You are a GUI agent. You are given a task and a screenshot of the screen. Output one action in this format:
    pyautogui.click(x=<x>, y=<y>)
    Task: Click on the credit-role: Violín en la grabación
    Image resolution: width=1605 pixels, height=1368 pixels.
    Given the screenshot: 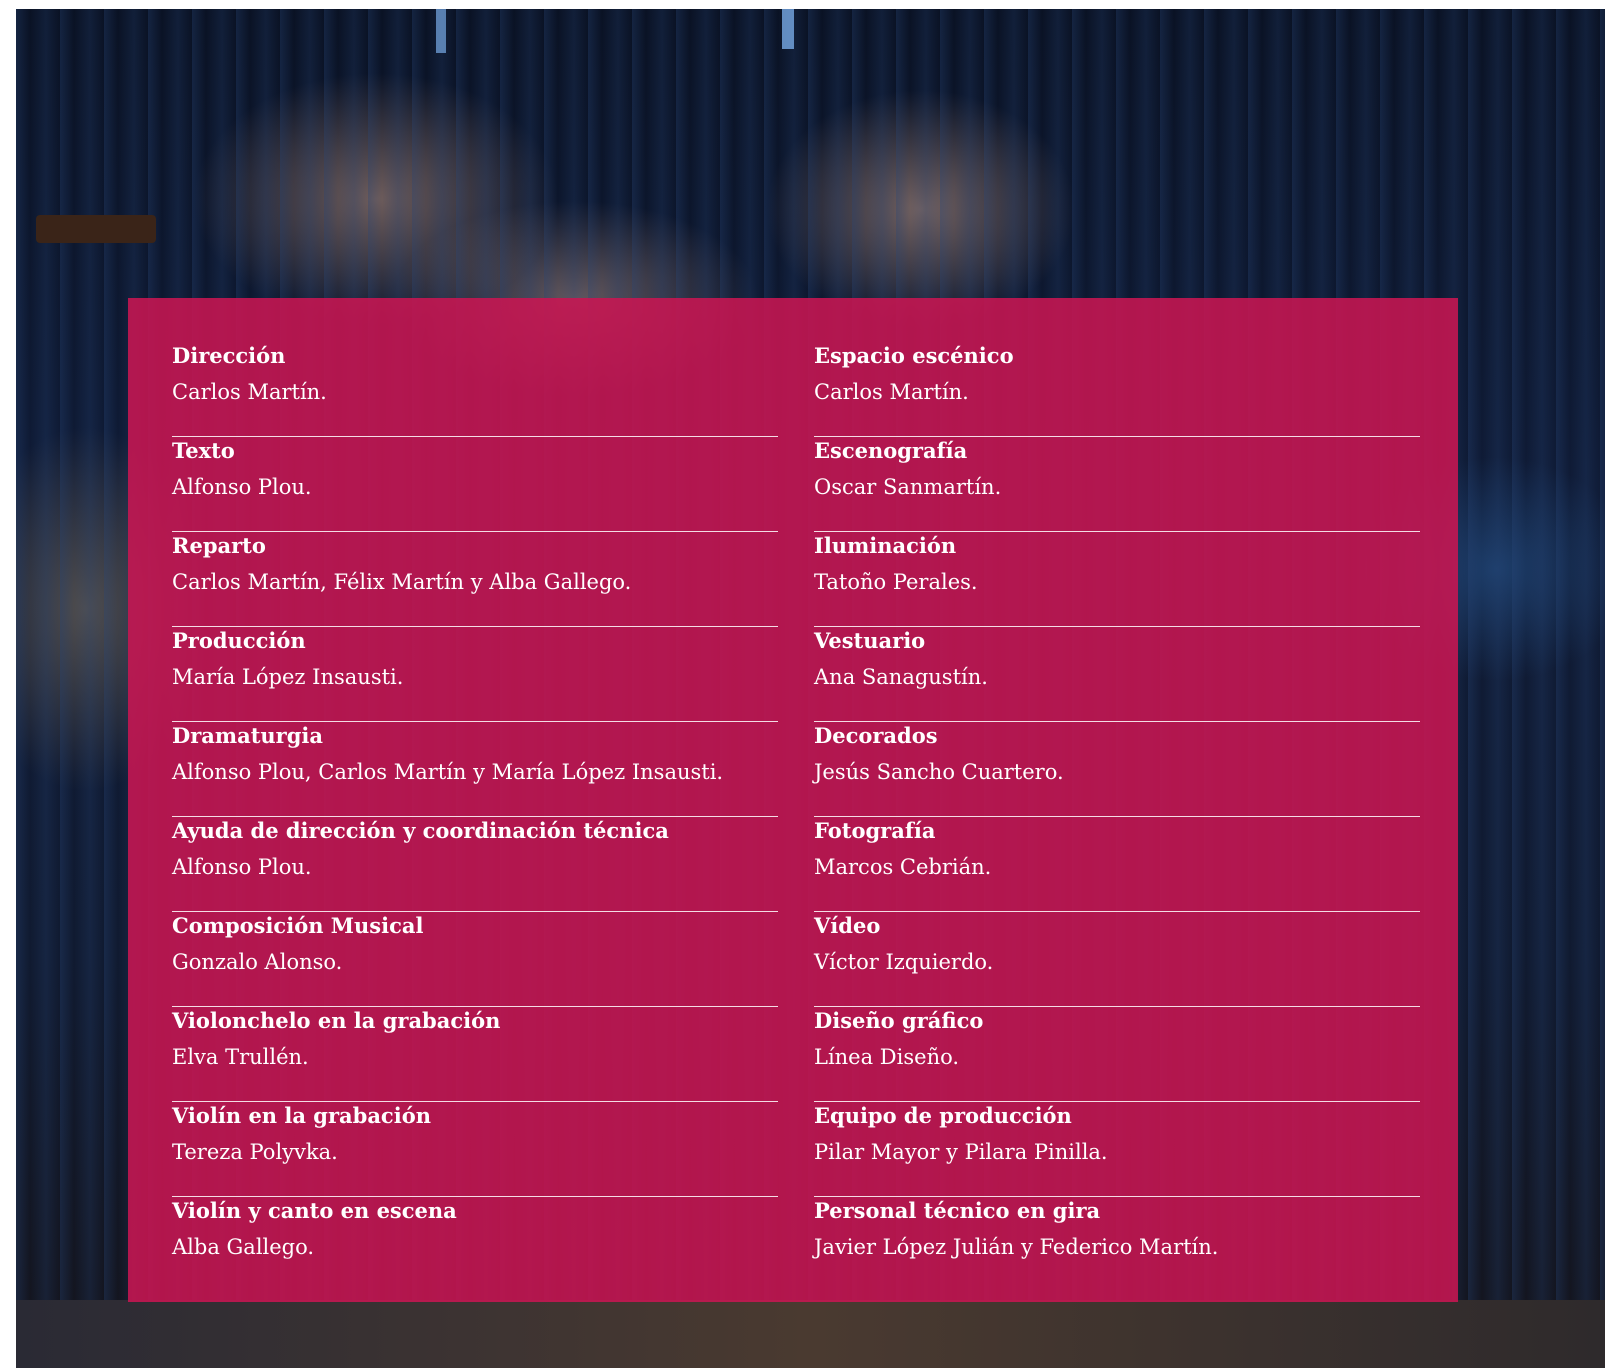 What is the action you would take?
    pyautogui.click(x=301, y=1115)
    